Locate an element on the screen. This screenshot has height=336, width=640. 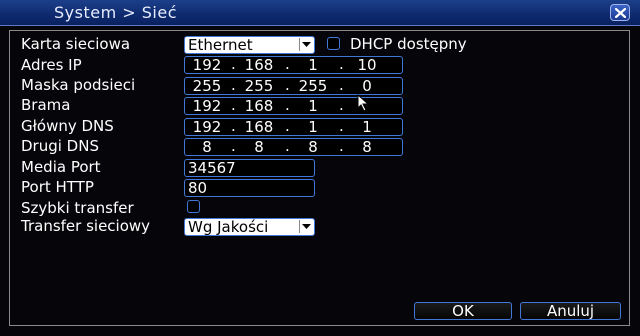
media-port-field: 34567 is located at coordinates (249, 168).